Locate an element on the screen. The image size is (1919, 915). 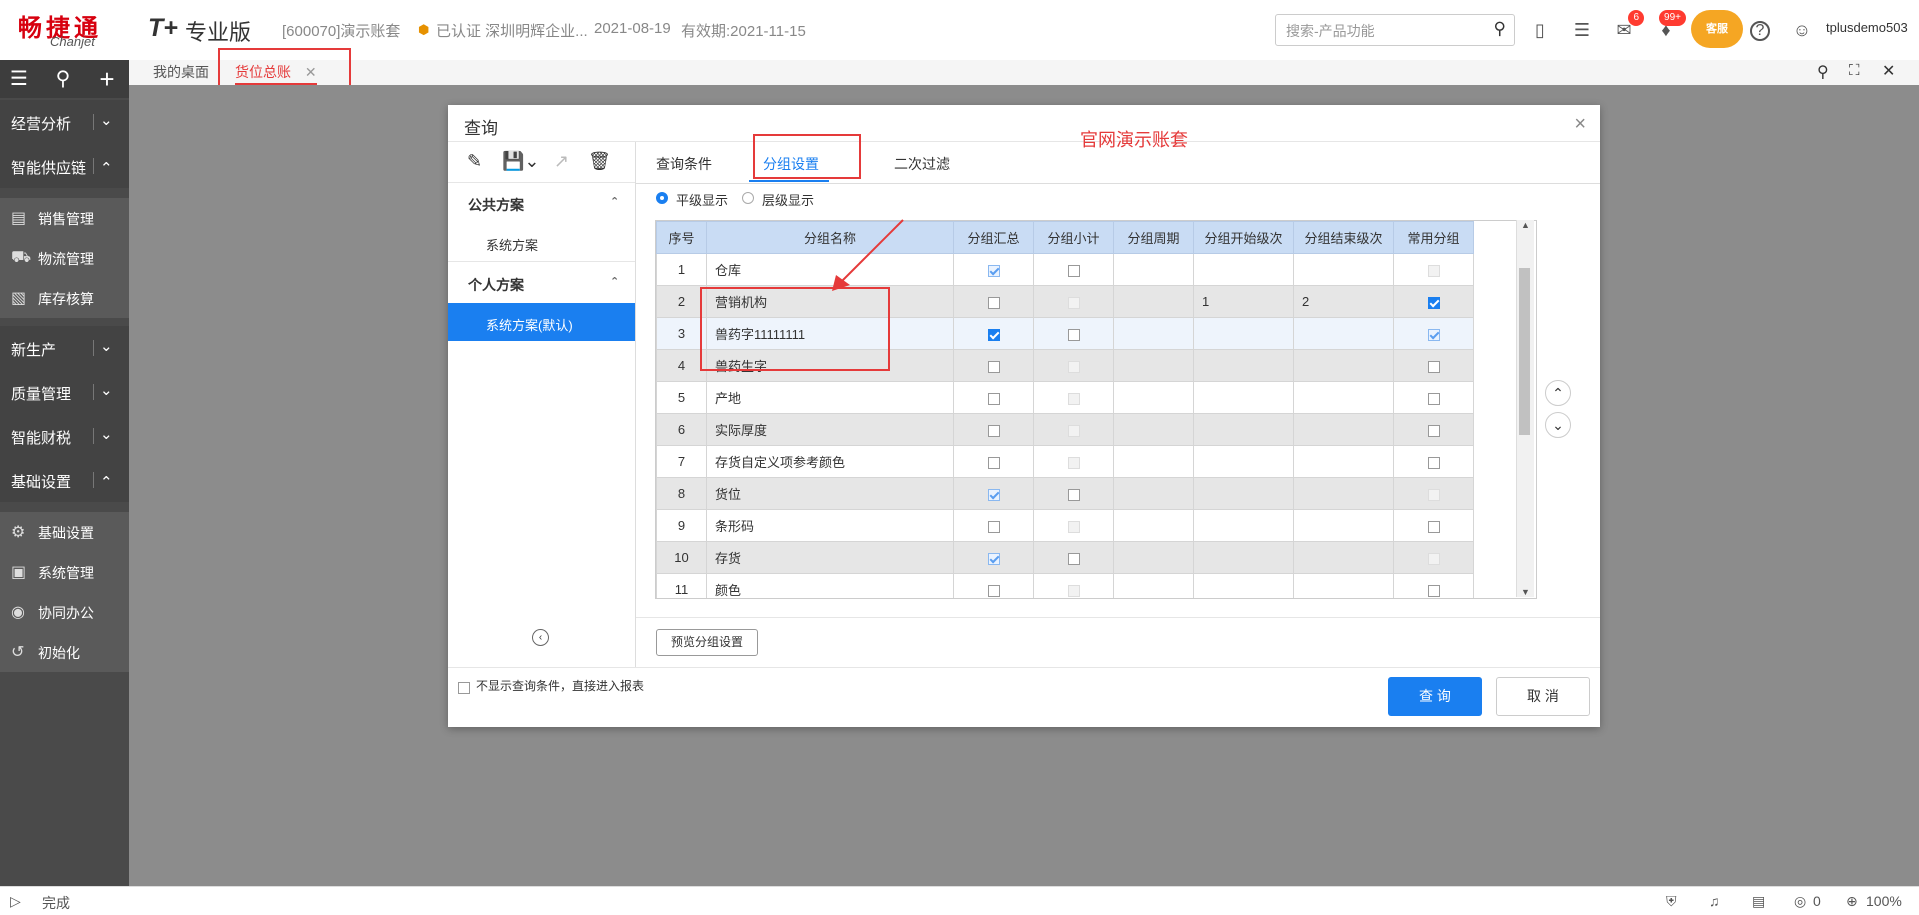
sidebar-item-inventory: ▧ 库存核算 is located at coordinates (64, 298).